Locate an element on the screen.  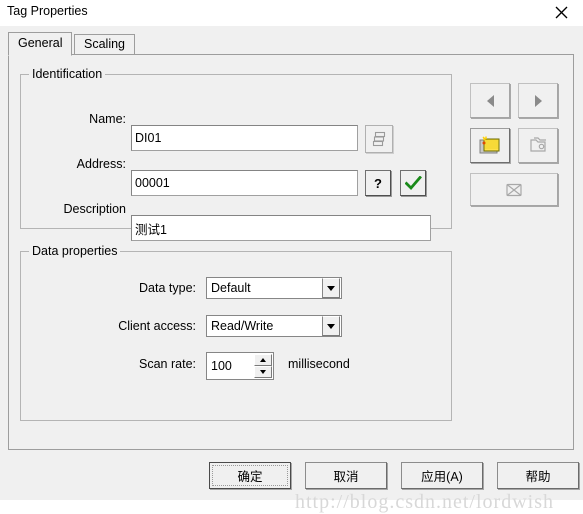
triangle-right-icon is located at coordinates (538, 100).